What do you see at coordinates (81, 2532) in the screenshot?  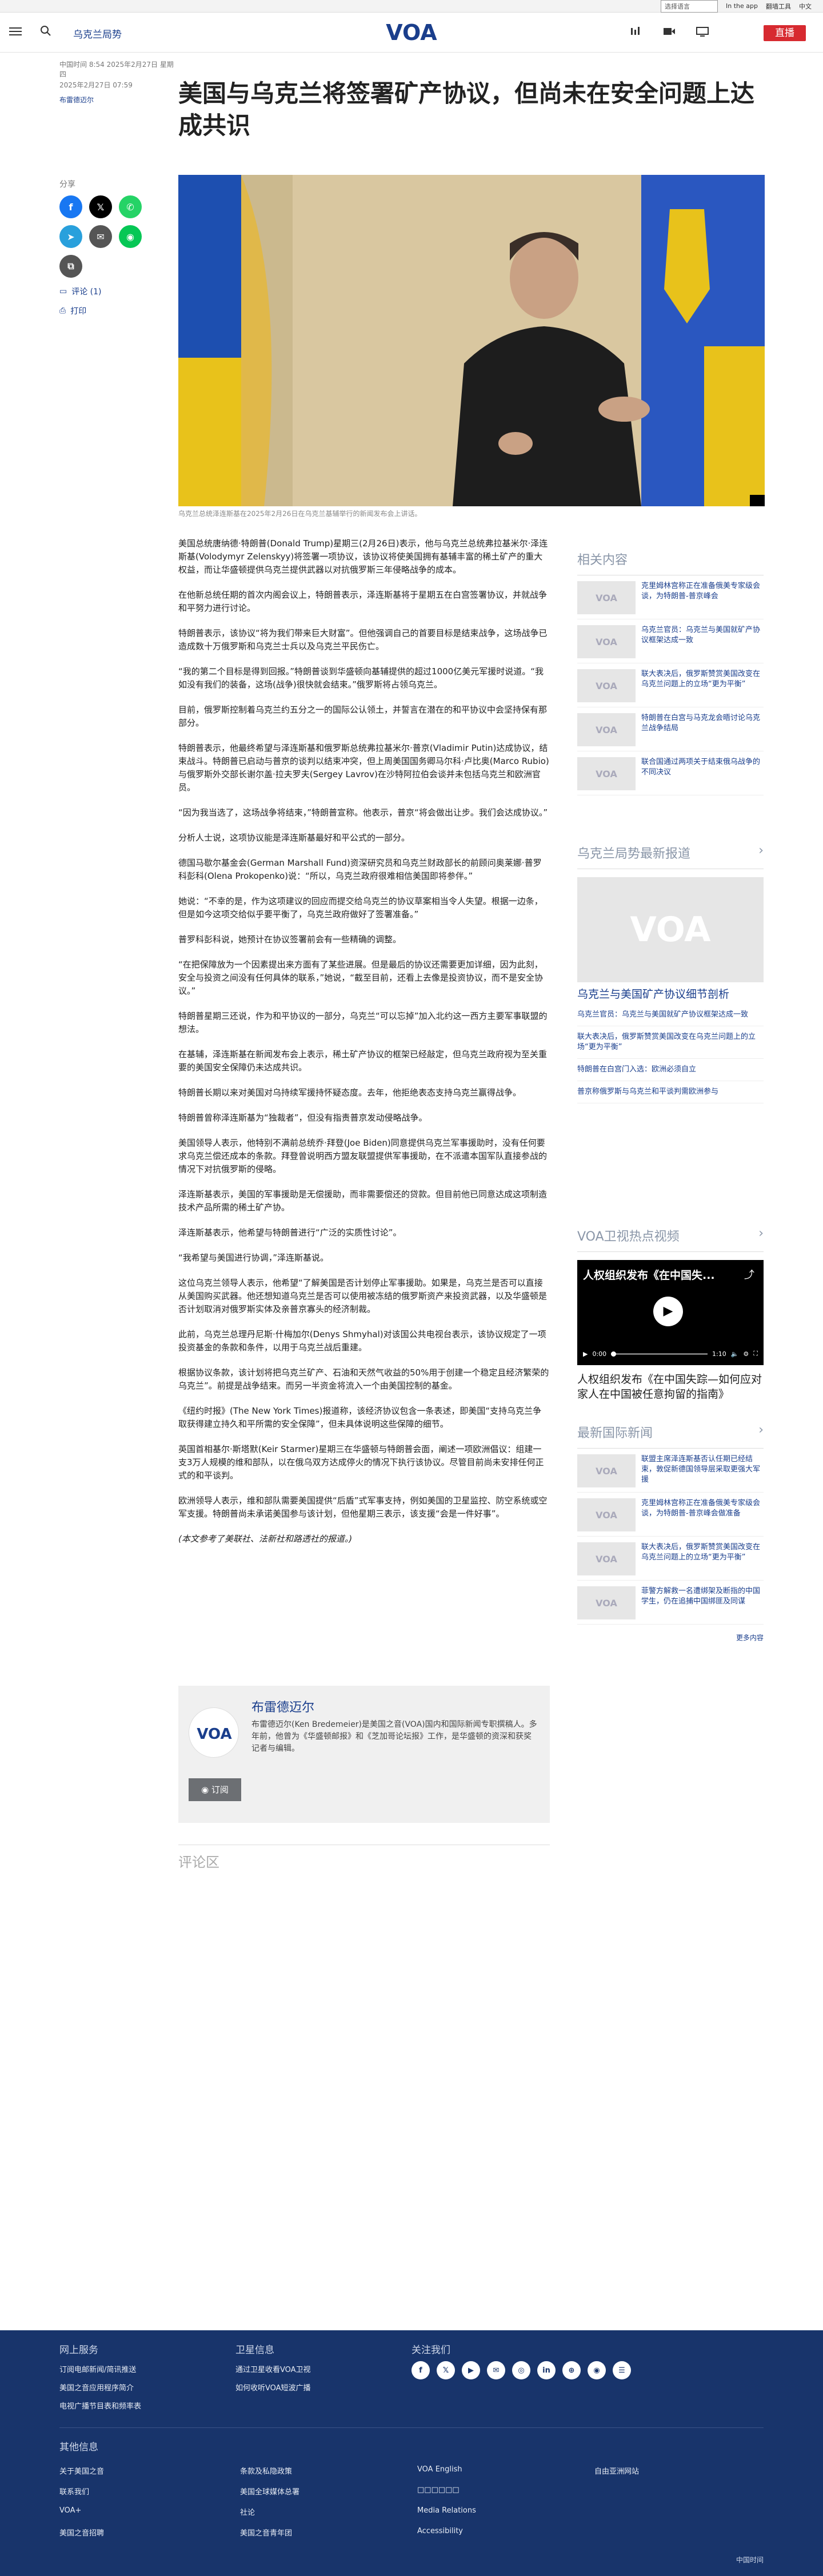 I see `footer-link: 美国之音招聘` at bounding box center [81, 2532].